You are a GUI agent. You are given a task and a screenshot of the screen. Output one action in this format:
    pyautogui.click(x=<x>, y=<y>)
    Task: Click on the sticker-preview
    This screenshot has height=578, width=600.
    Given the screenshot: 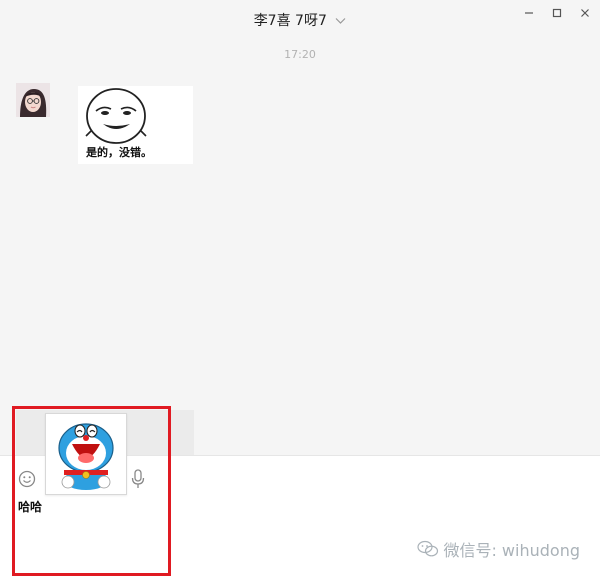 What is the action you would take?
    pyautogui.click(x=86, y=454)
    